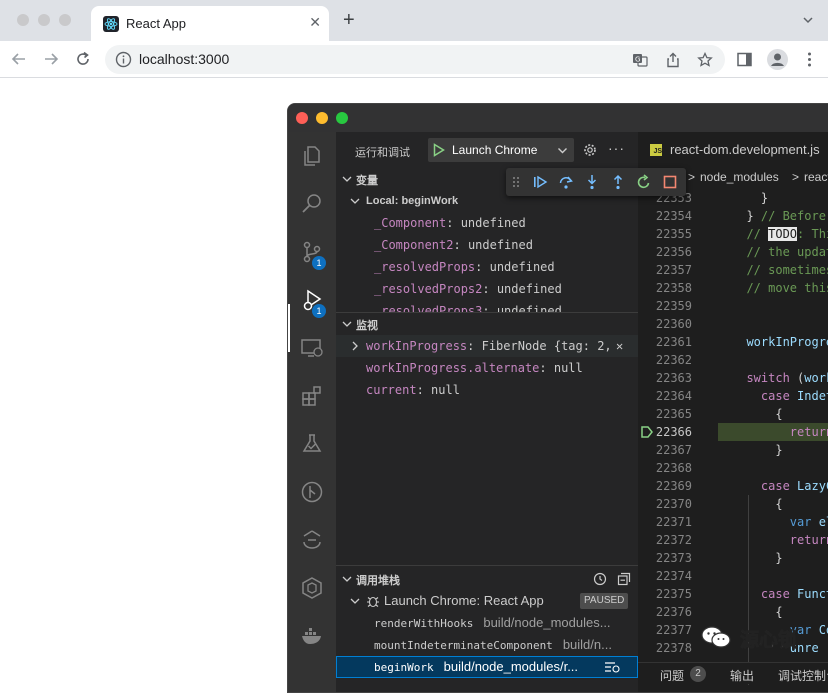  Describe the element at coordinates (733, 504) in the screenshot. I see `code-line: 22370 {` at that location.